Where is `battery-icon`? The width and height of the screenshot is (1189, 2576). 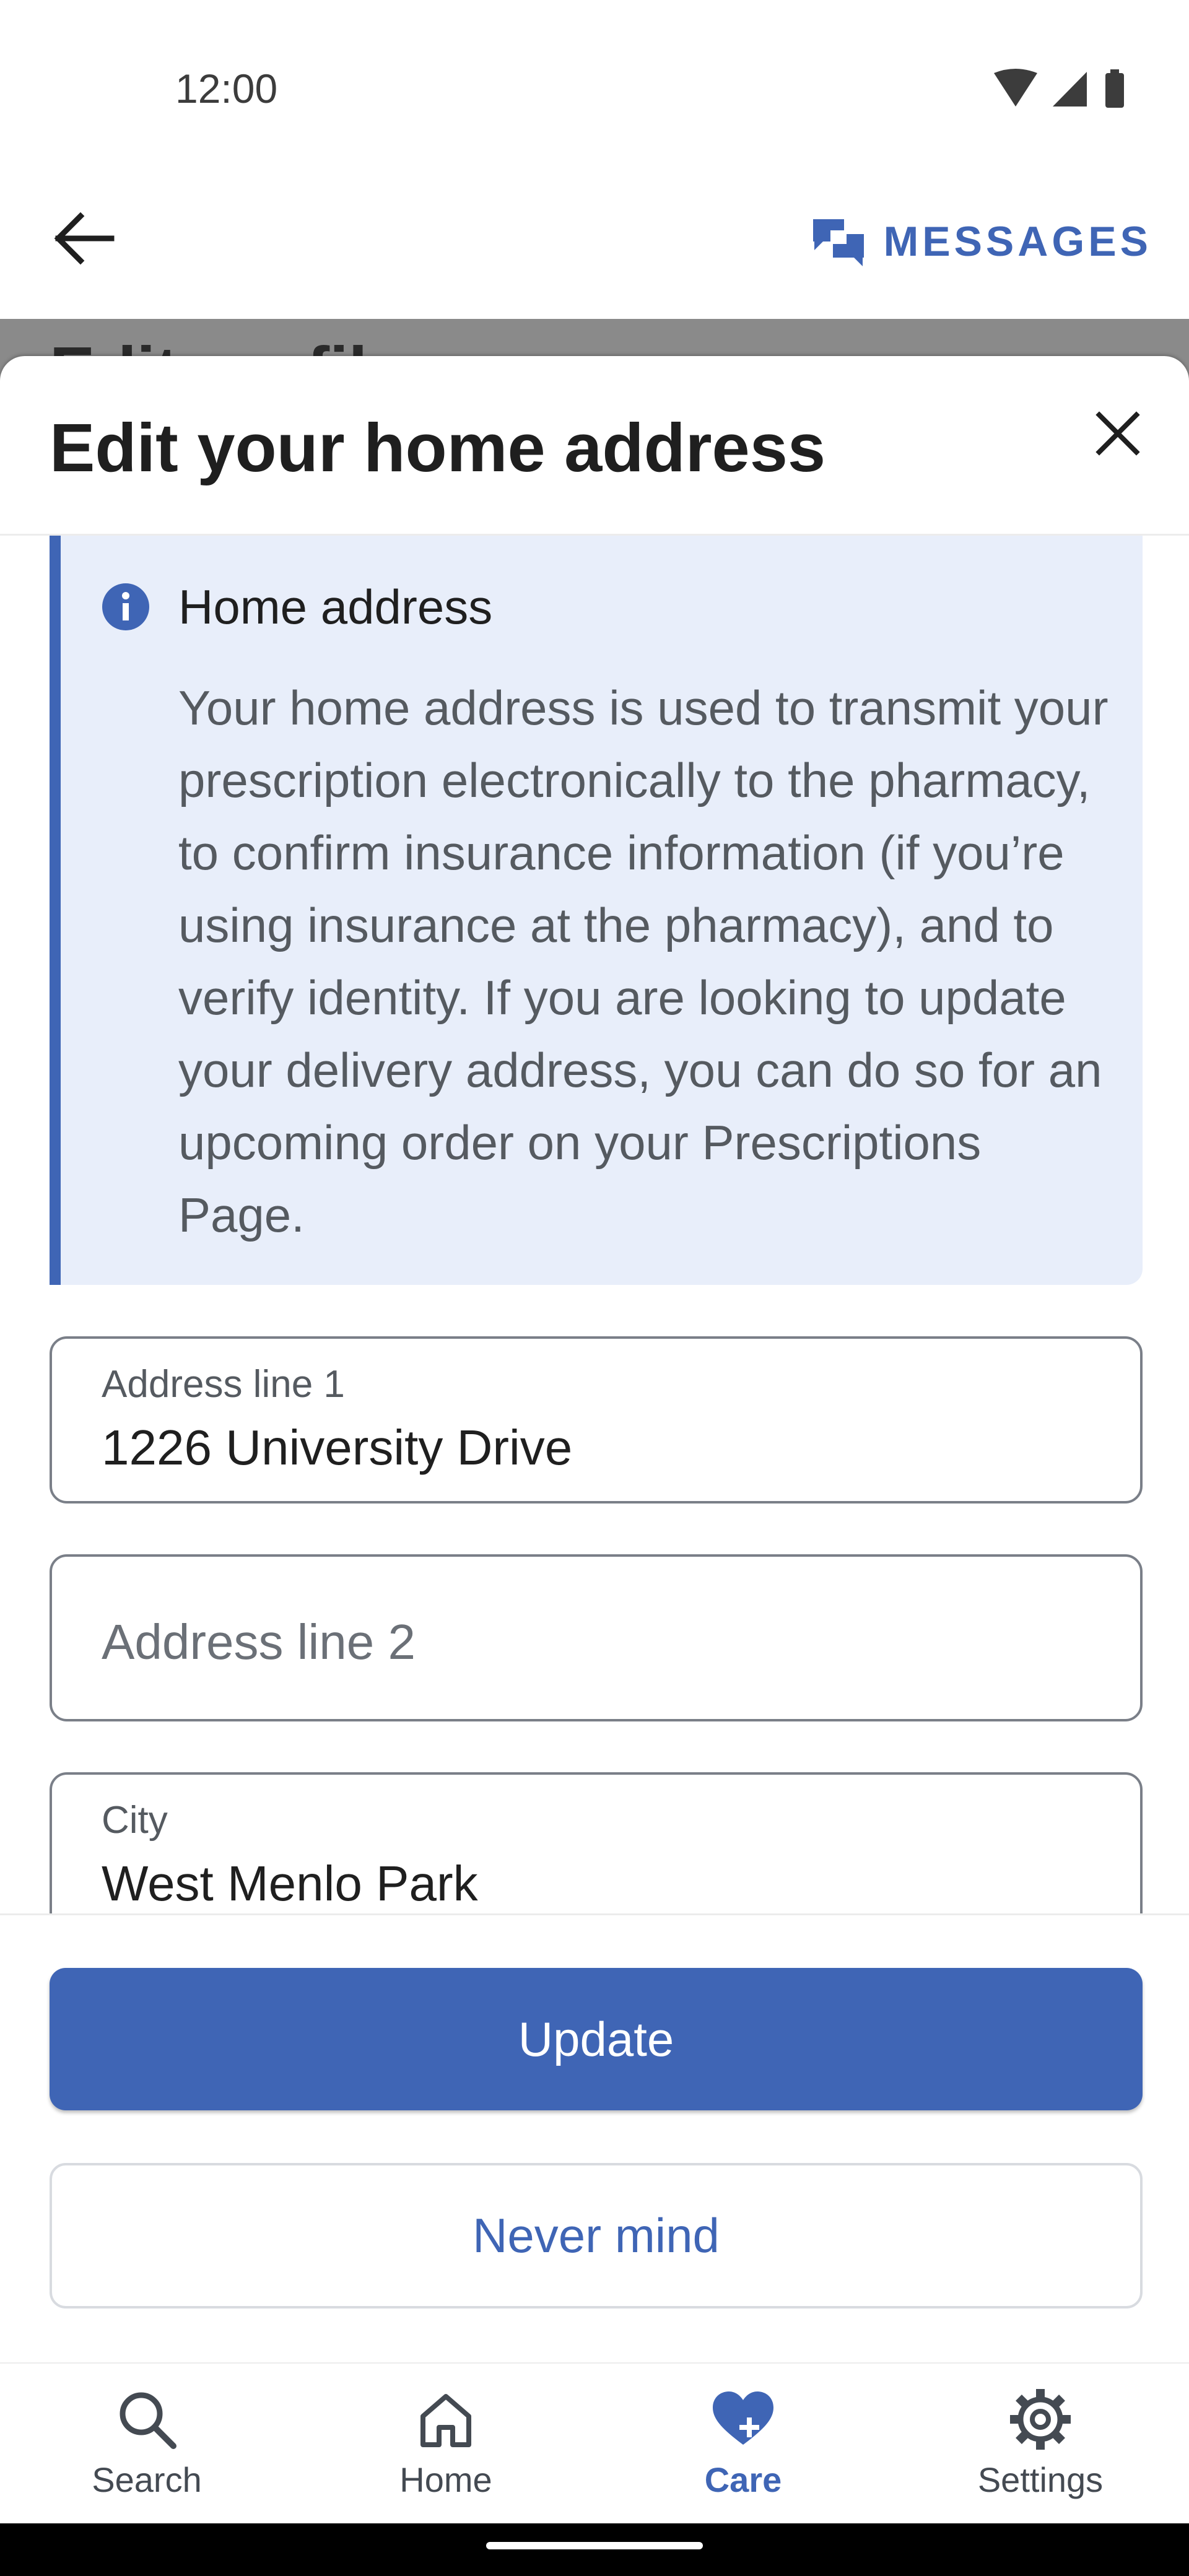 battery-icon is located at coordinates (1114, 88).